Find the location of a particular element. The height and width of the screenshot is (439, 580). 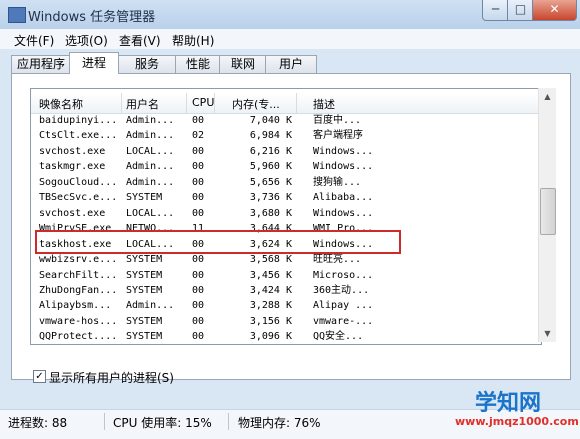

status-physical-memory: 物理内存: 76% is located at coordinates (279, 423).